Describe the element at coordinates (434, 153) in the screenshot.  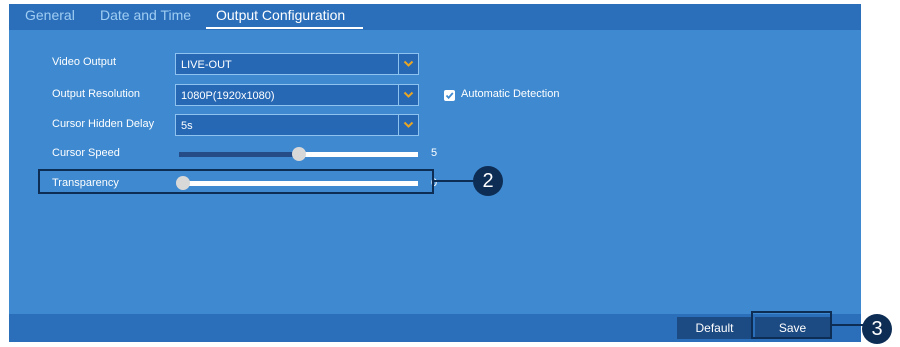
I see `cursor-speed-value: 5` at that location.